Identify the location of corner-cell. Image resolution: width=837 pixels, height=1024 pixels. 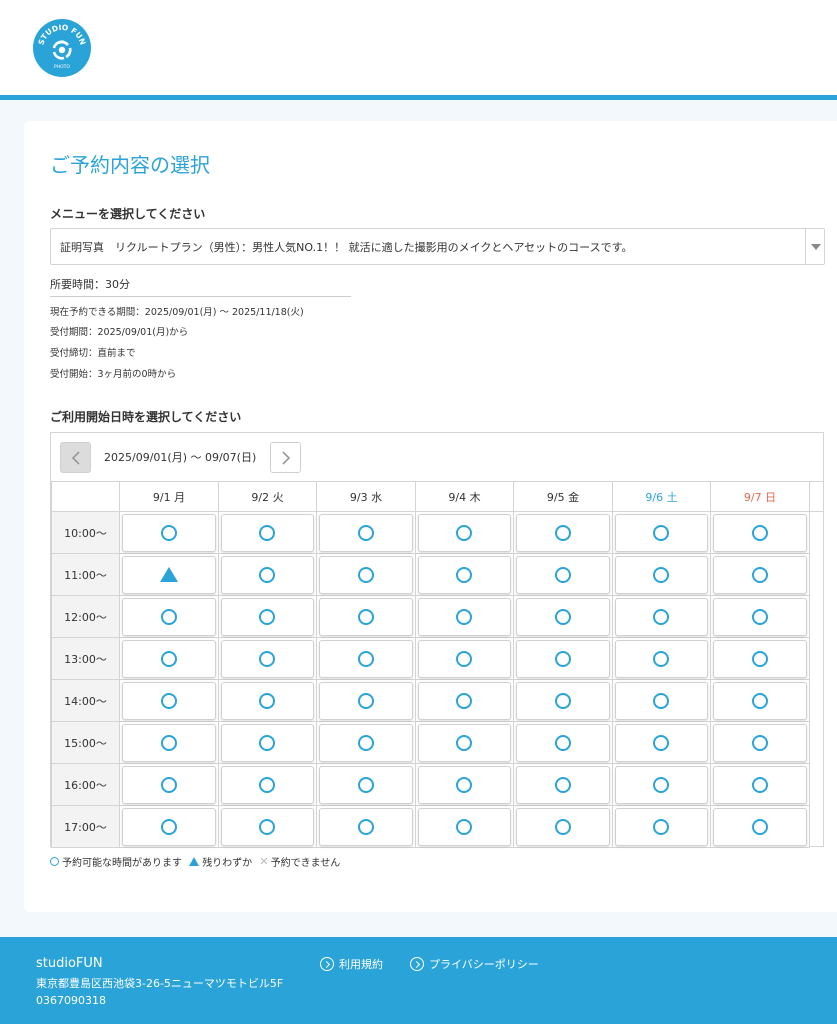
(85, 496).